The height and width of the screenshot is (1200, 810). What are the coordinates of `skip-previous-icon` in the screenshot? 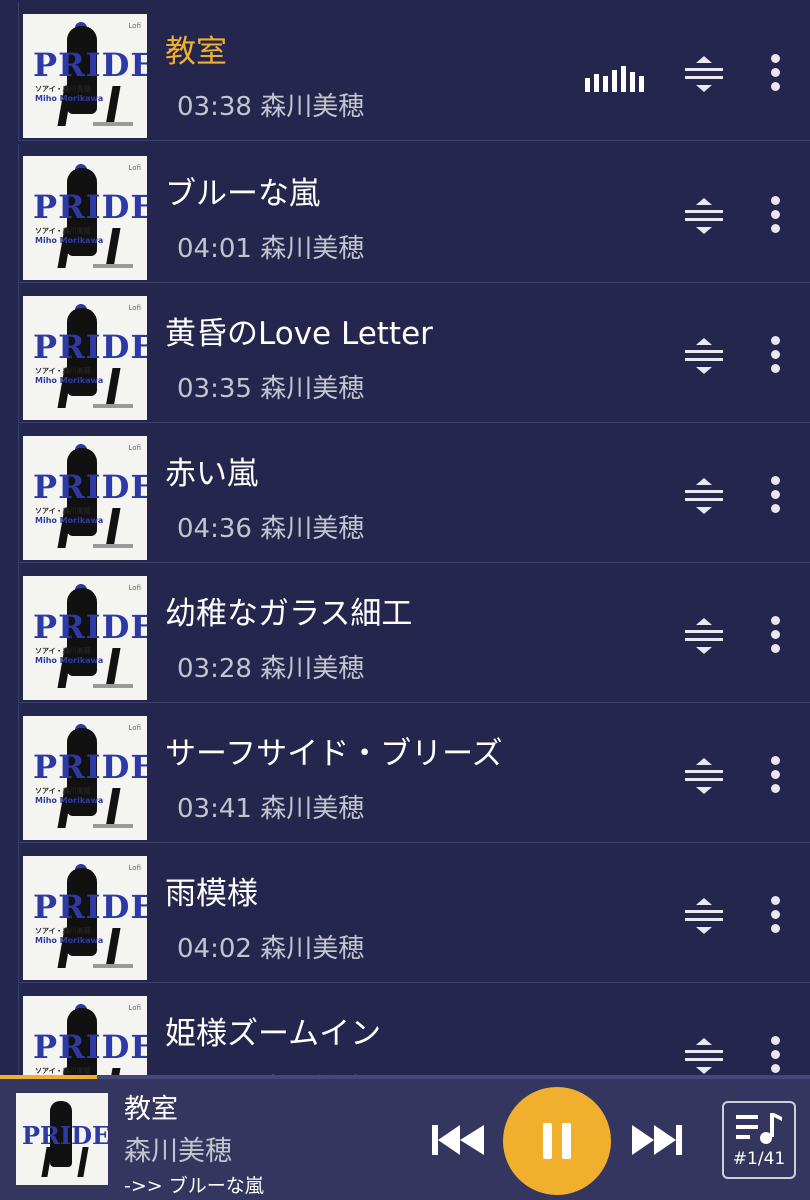 It's located at (458, 1140).